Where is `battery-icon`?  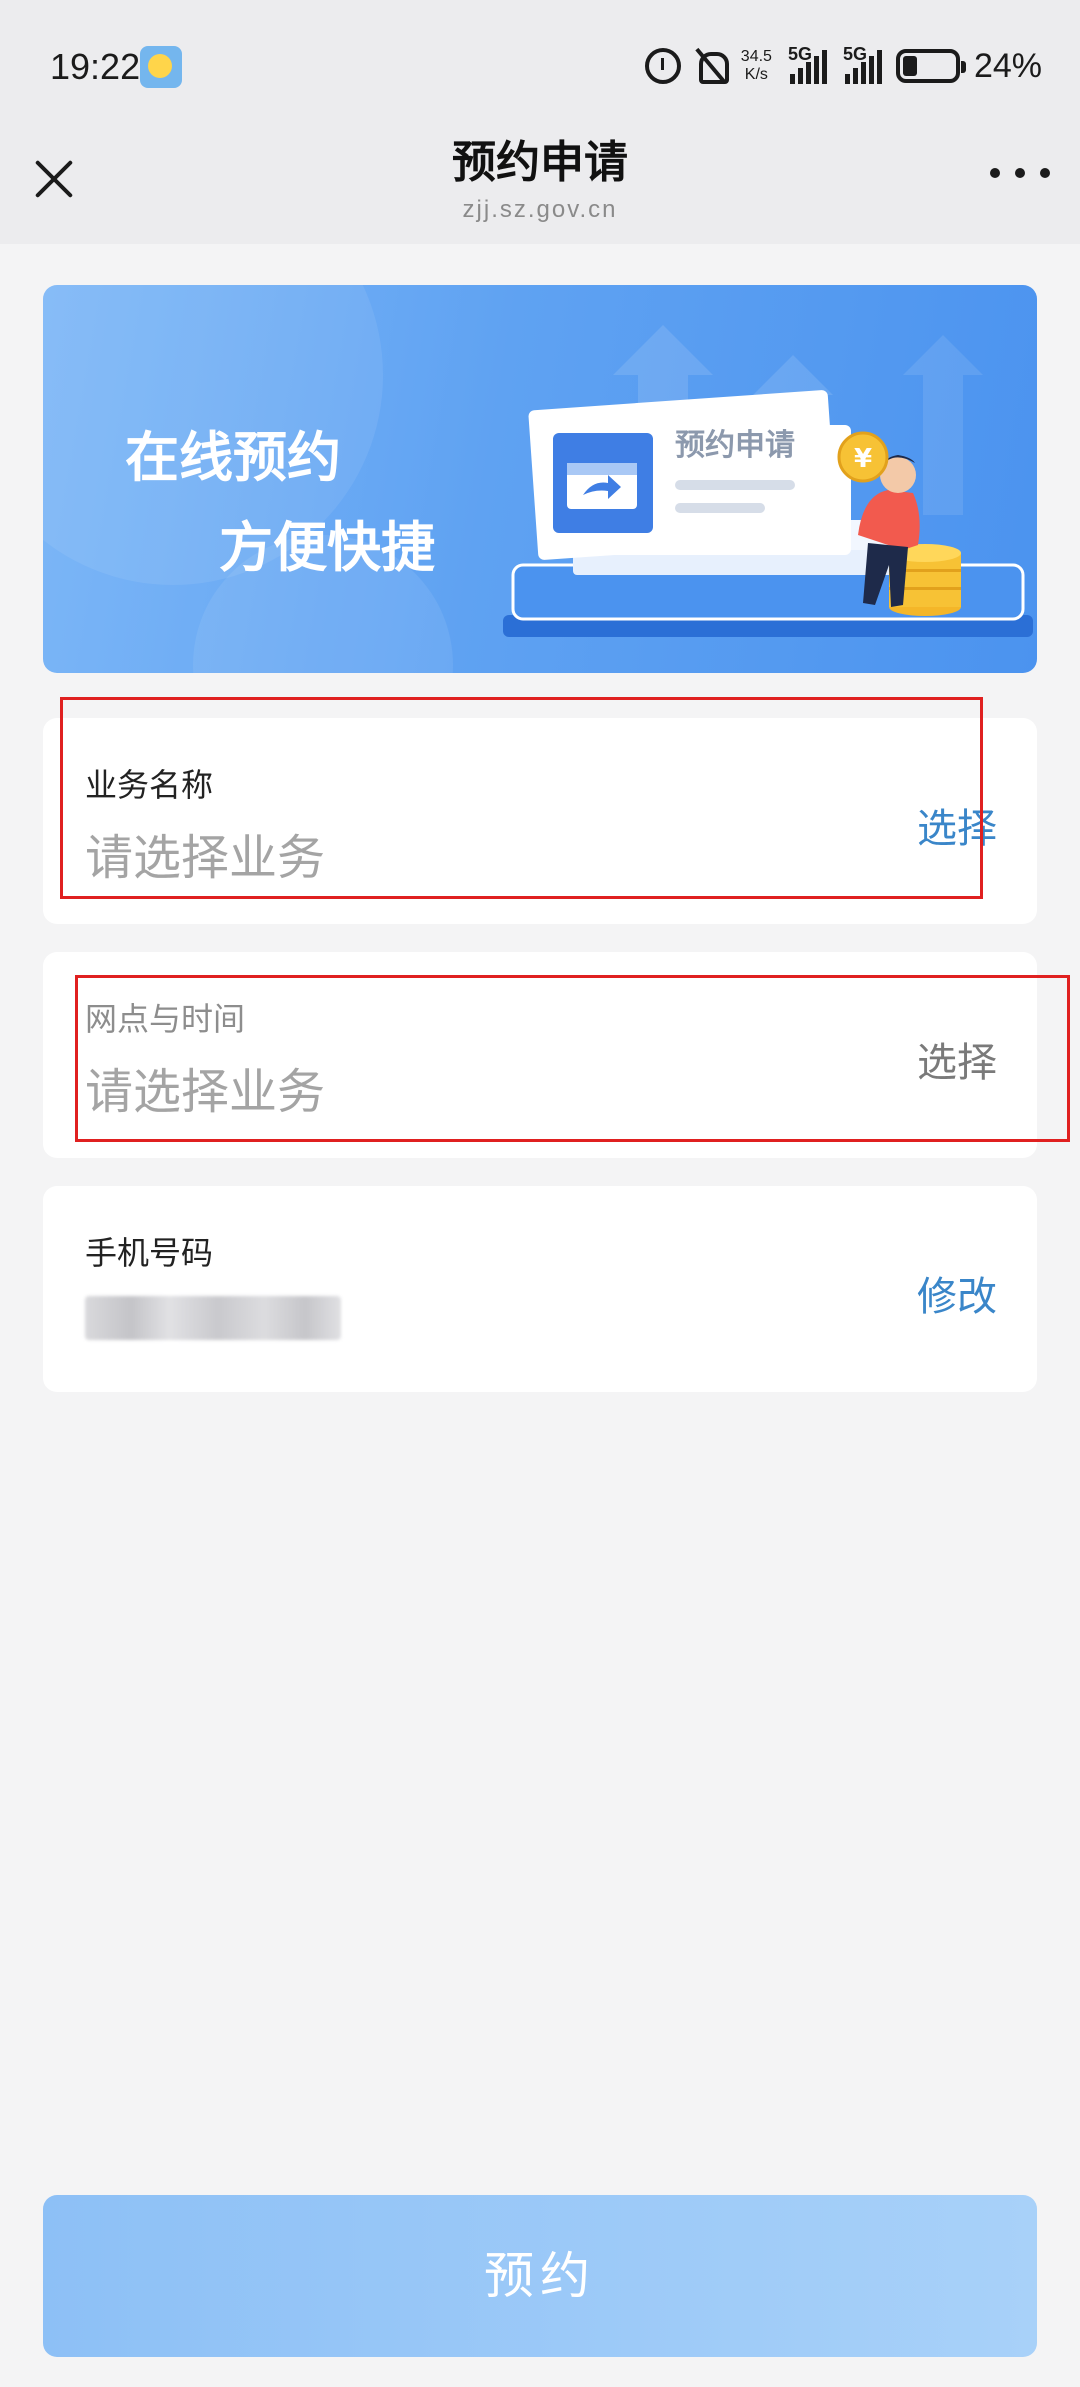
battery-icon is located at coordinates (930, 66).